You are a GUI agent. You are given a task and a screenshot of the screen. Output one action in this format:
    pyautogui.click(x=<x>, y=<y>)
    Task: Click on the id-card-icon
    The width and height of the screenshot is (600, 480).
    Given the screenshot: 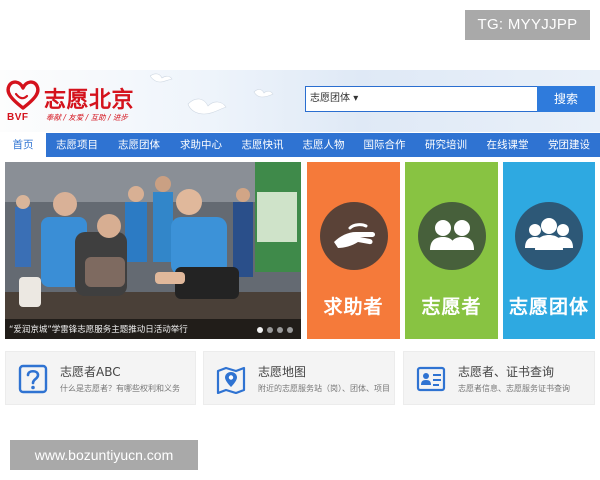 What is the action you would take?
    pyautogui.click(x=431, y=379)
    